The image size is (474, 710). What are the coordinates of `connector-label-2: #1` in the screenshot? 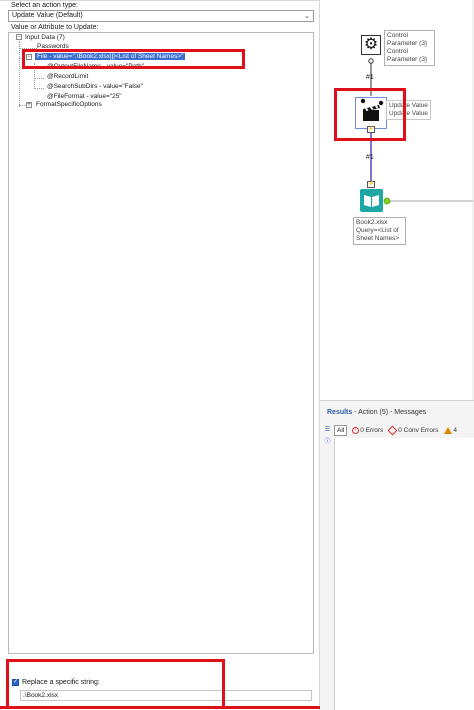 It's located at (370, 157).